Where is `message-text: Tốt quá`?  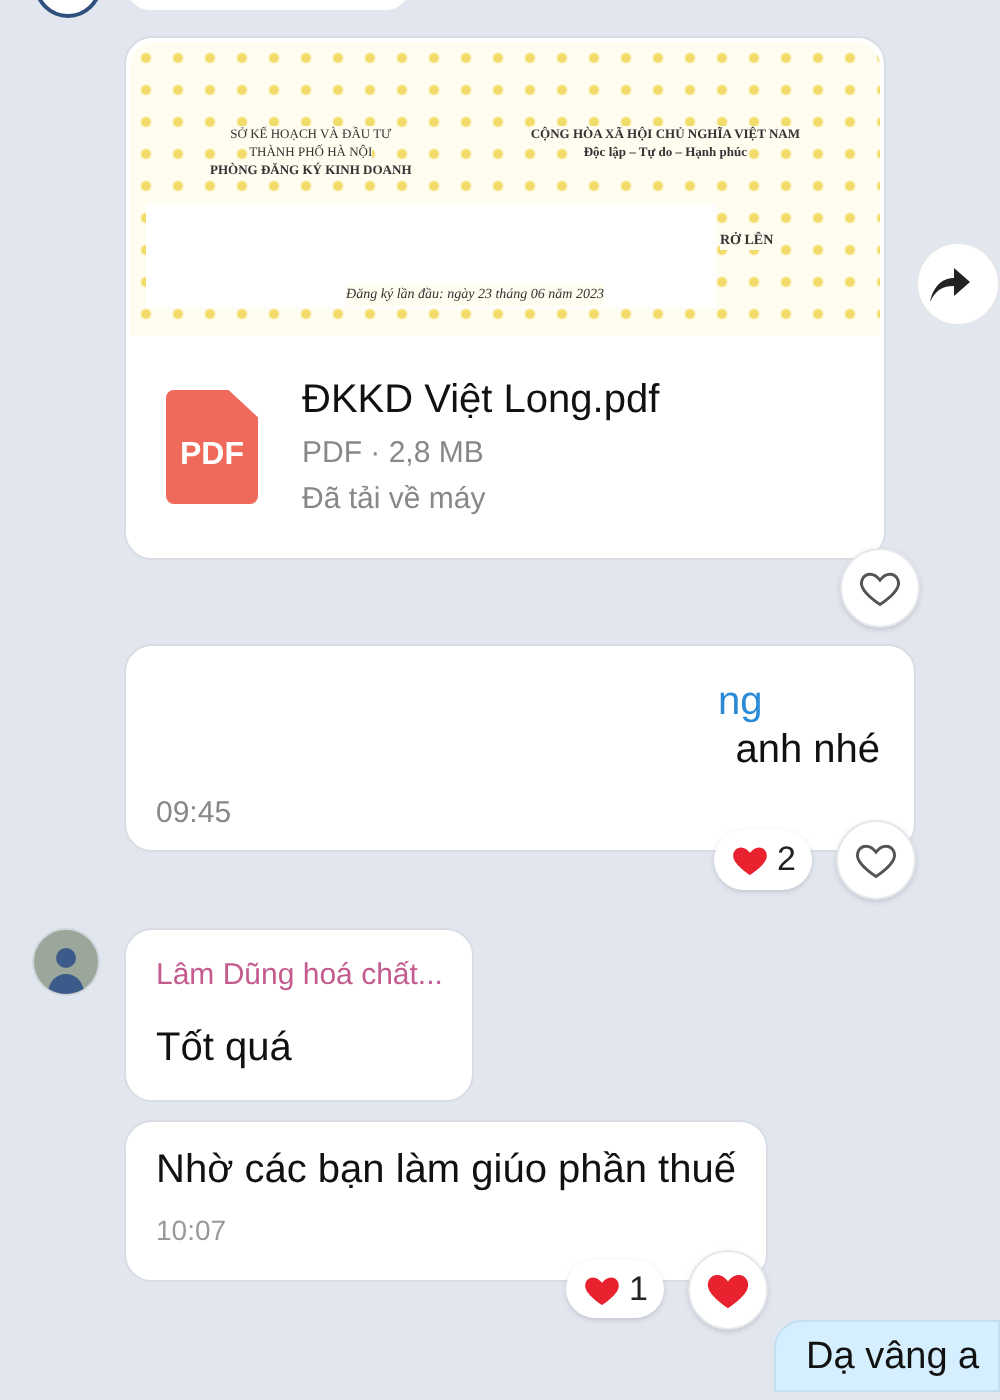
message-text: Tốt quá is located at coordinates (225, 1047).